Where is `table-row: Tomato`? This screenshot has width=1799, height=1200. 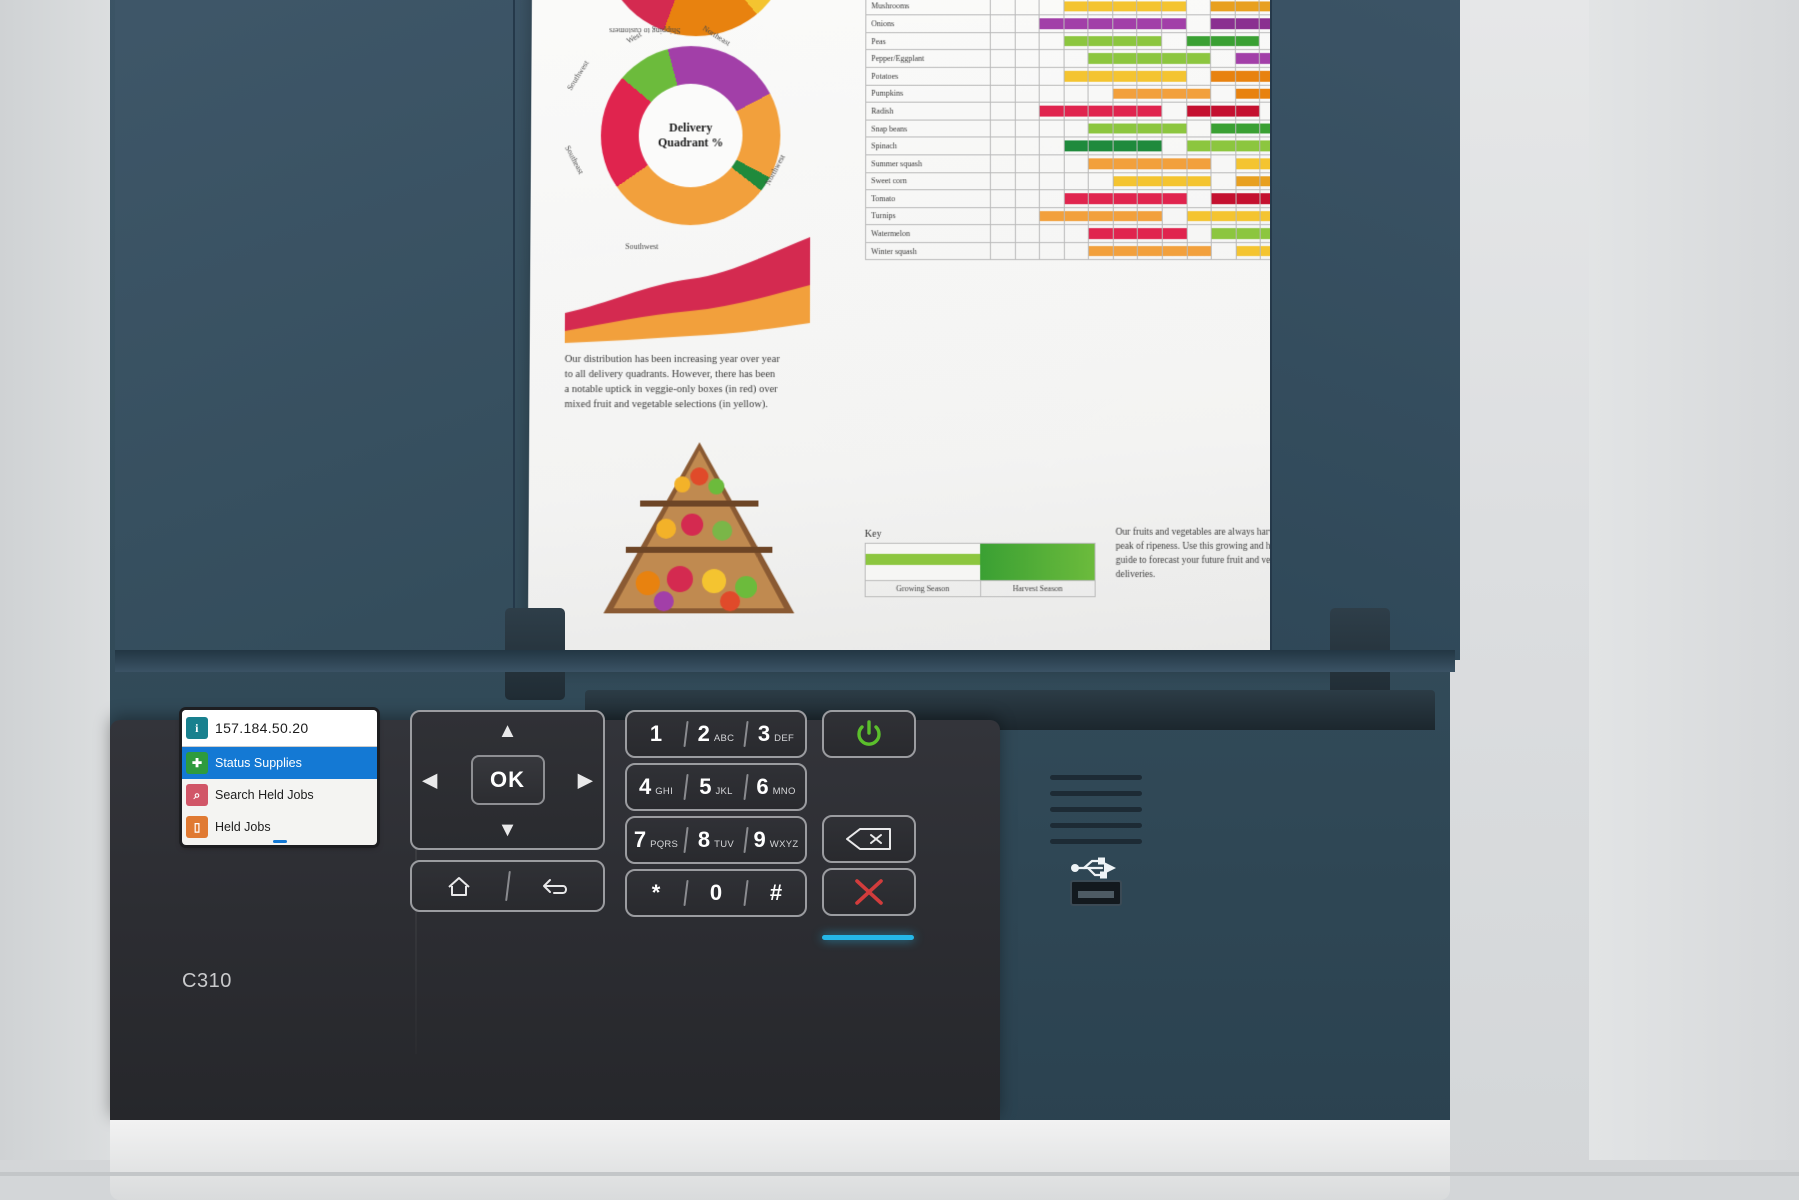
table-row: Tomato is located at coordinates (1099, 198).